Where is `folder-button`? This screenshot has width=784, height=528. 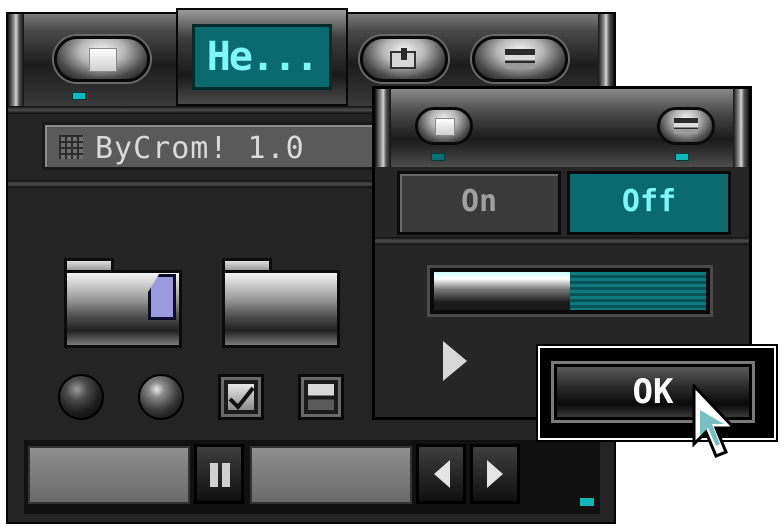
folder-button is located at coordinates (281, 306).